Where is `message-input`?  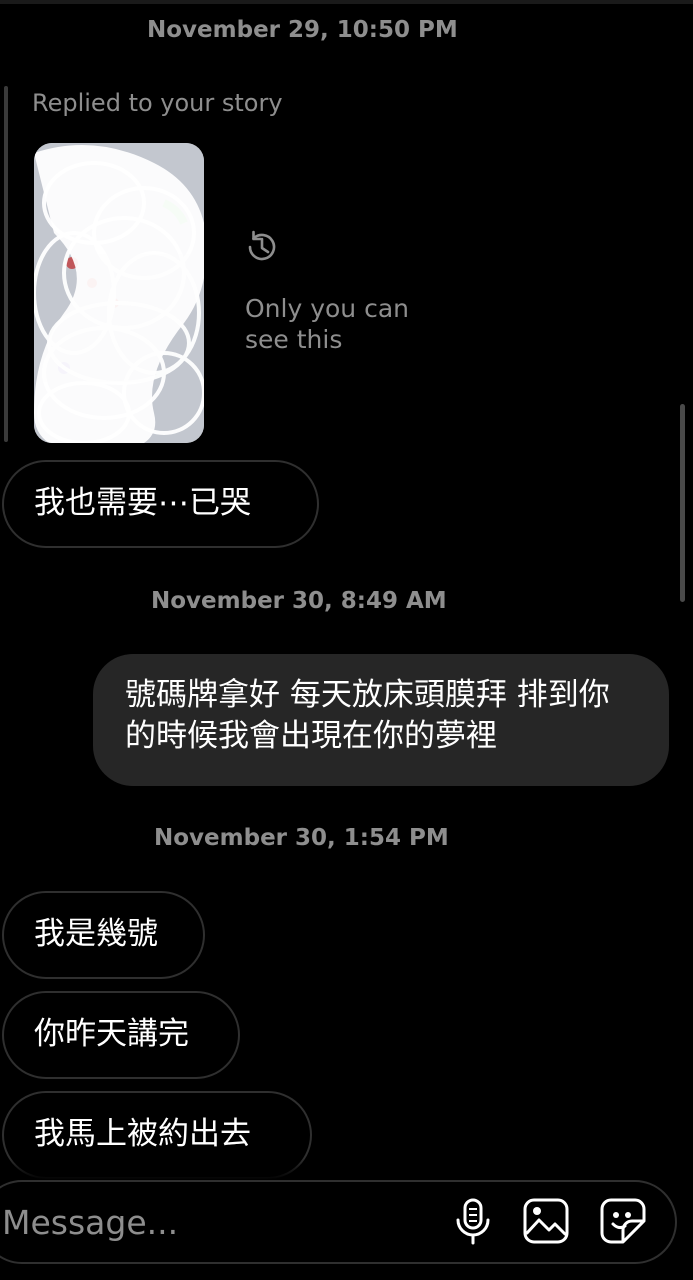 message-input is located at coordinates (152, 1222).